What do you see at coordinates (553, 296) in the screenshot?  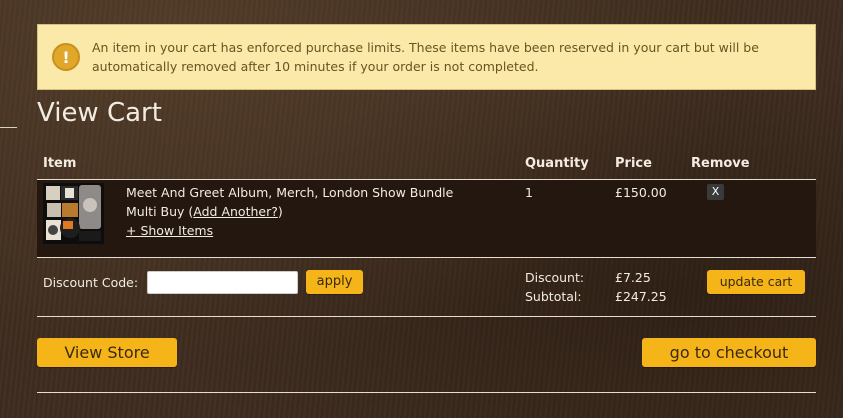 I see `subtotal-label: Subtotal:` at bounding box center [553, 296].